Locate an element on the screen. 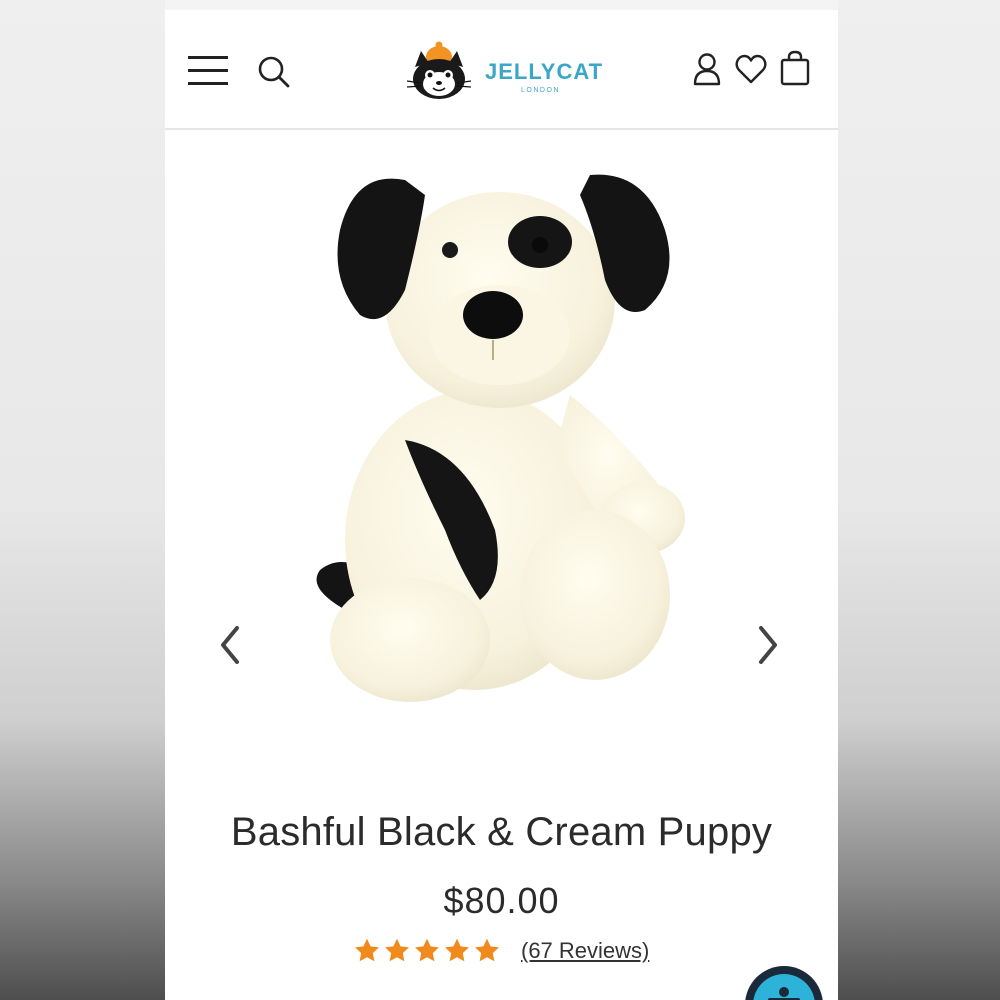  reviews-link: (67 Reviews) is located at coordinates (585, 951).